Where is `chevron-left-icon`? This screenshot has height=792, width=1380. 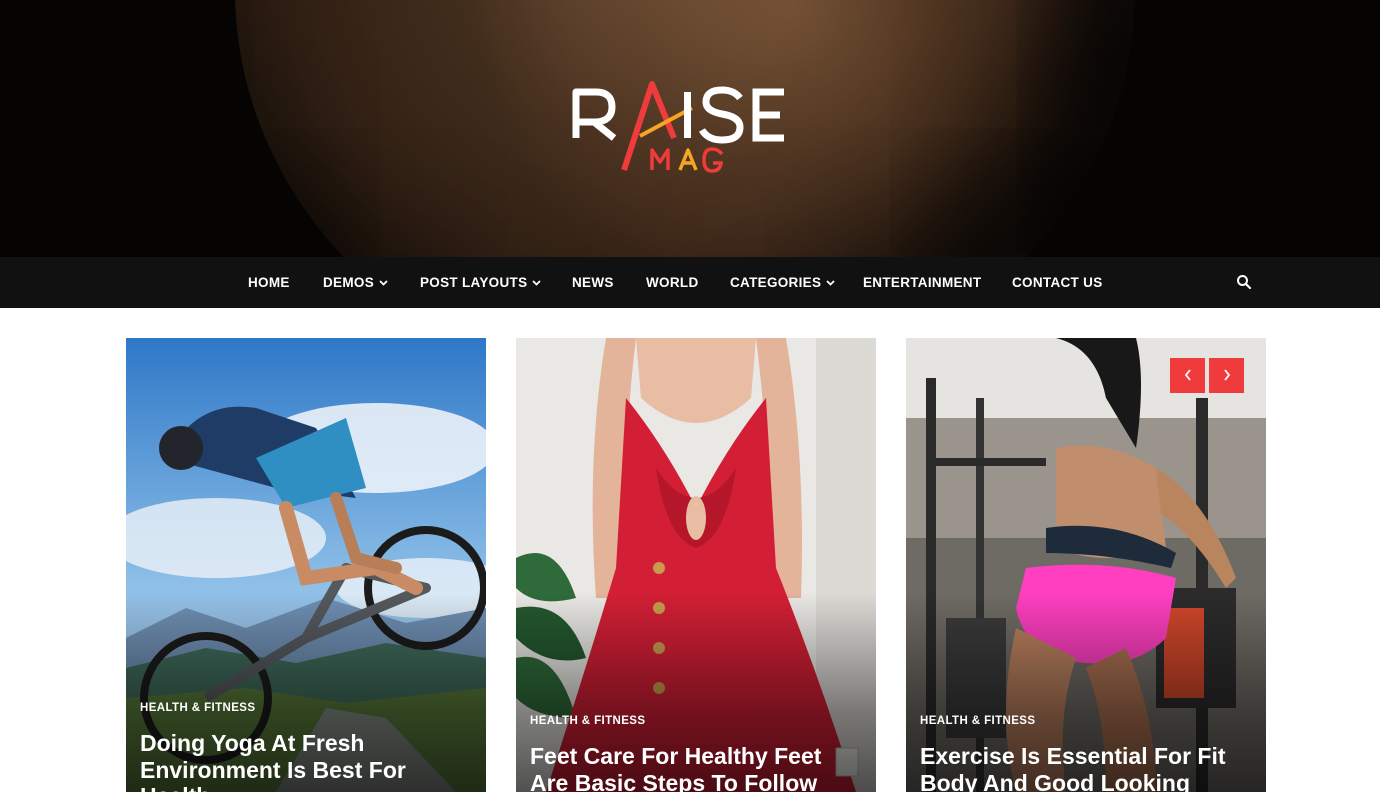 chevron-left-icon is located at coordinates (1187, 375).